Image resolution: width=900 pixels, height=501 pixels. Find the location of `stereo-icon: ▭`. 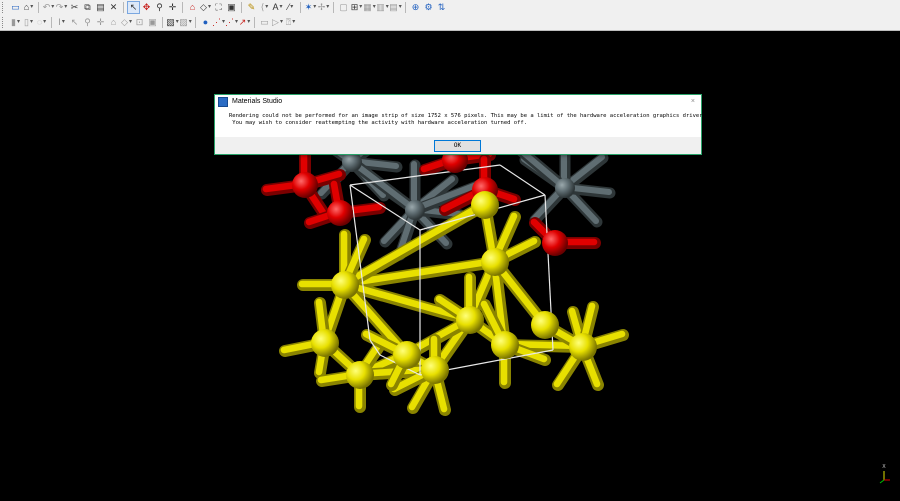

stereo-icon: ▭ is located at coordinates (264, 22).